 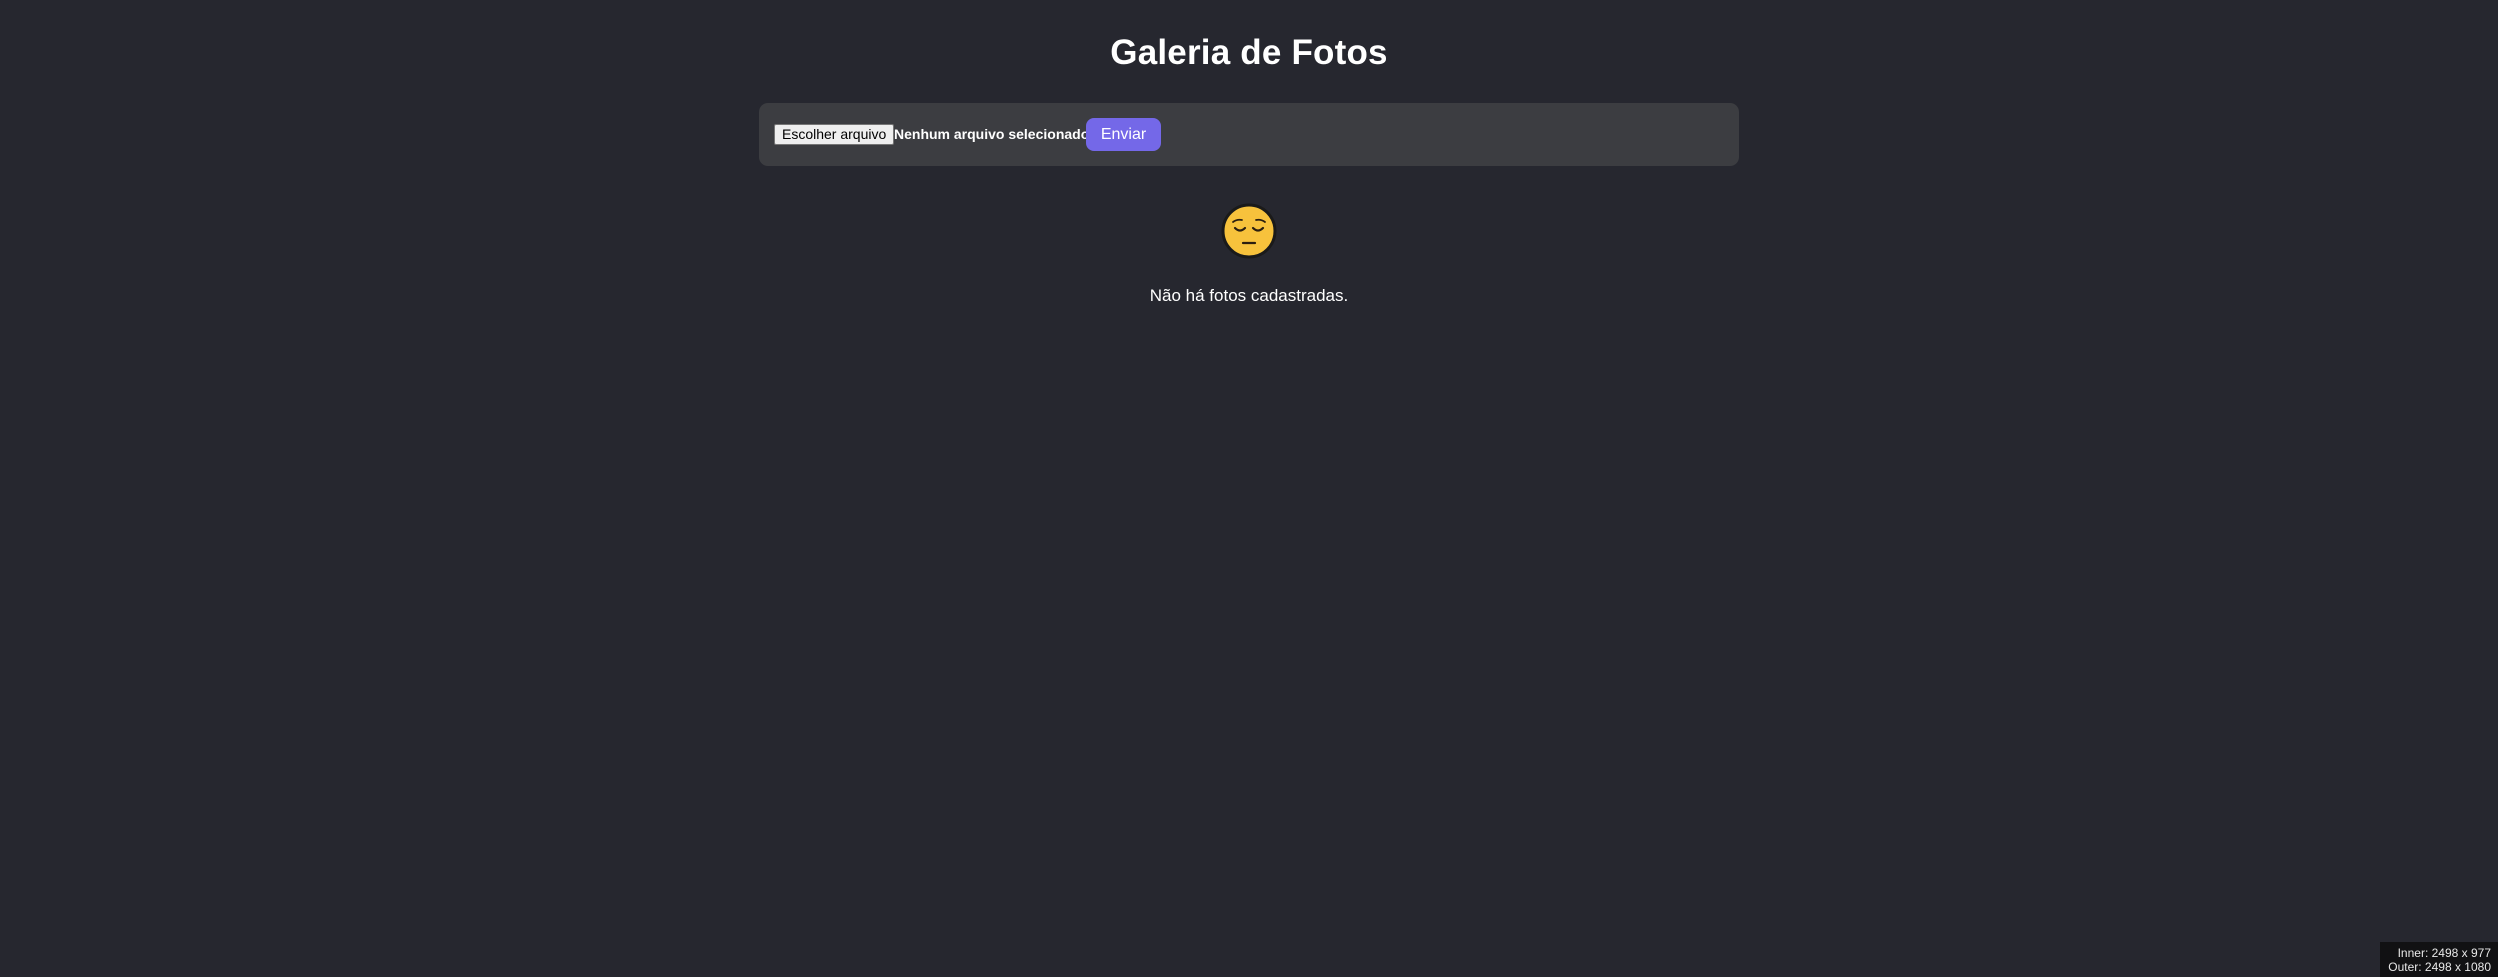 What do you see at coordinates (1249, 52) in the screenshot?
I see `page-title: Galeria de Fotos` at bounding box center [1249, 52].